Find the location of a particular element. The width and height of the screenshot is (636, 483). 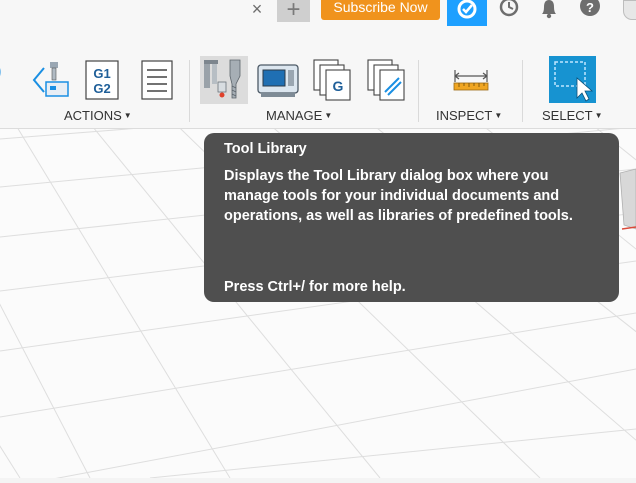

post-library-glyph: G is located at coordinates (338, 86).